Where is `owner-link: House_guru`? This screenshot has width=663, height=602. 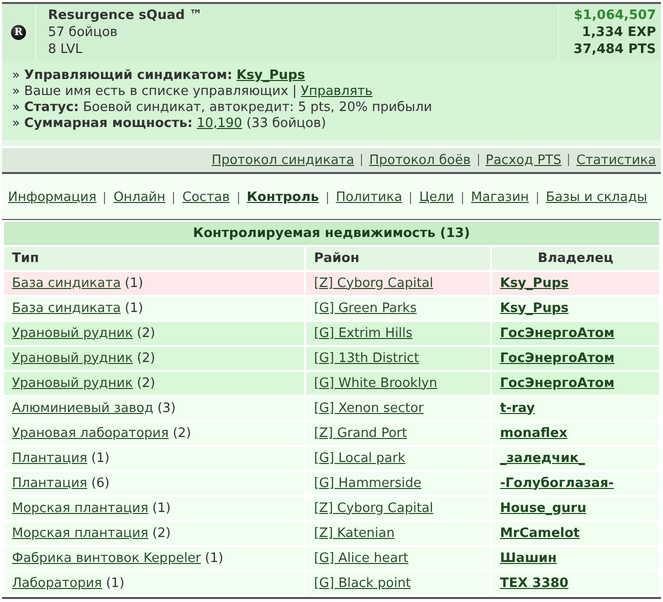 owner-link: House_guru is located at coordinates (543, 508).